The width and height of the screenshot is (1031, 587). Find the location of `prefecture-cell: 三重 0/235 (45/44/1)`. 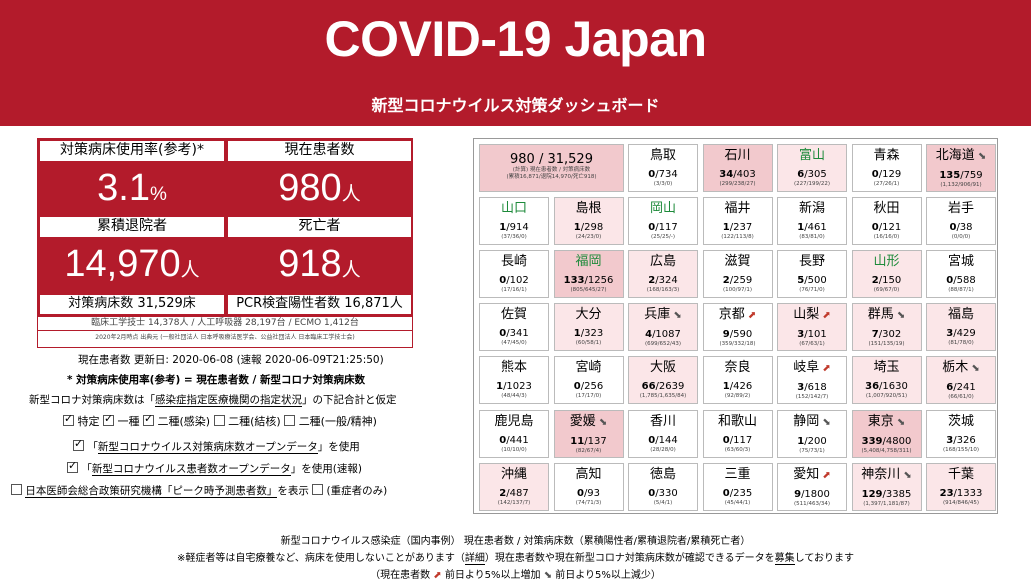

prefecture-cell: 三重 0/235 (45/44/1) is located at coordinates (737, 486).